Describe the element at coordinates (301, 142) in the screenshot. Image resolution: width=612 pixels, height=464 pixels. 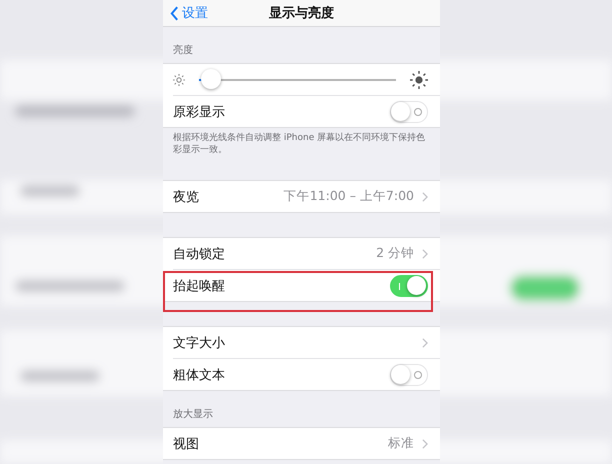
I see `section-footer: 根据环境光线条件自动调整 iPhone 屏幕以在不同环境下保持色彩显示一致。` at that location.